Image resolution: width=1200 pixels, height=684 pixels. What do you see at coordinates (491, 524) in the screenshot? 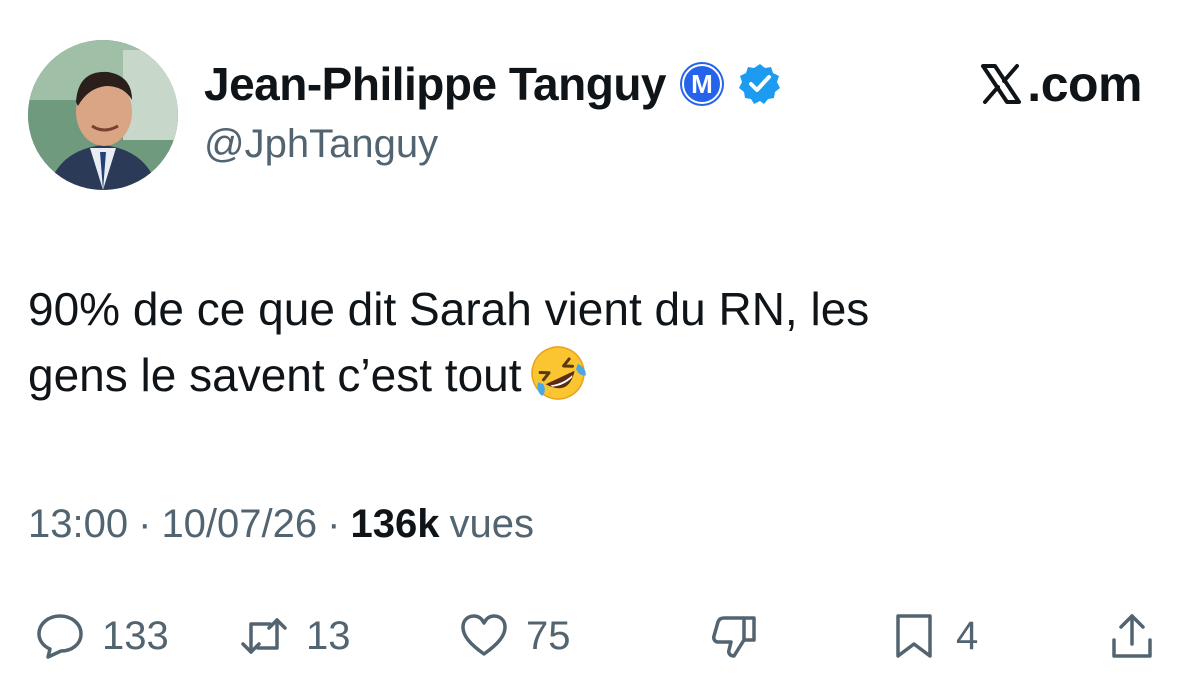
I see `views-label: vues` at bounding box center [491, 524].